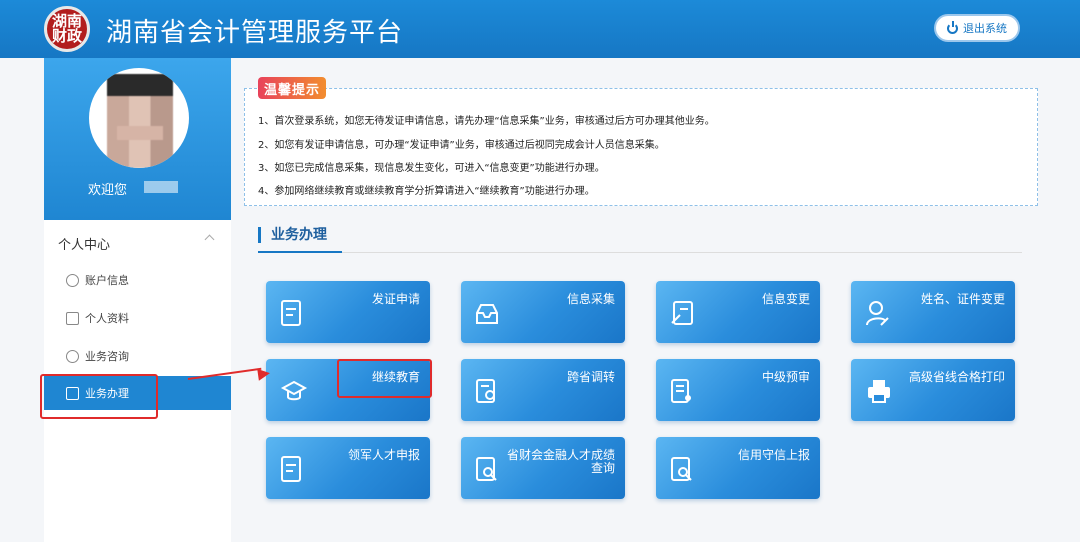  Describe the element at coordinates (785, 299) in the screenshot. I see `tile-label: 信息变更` at that location.